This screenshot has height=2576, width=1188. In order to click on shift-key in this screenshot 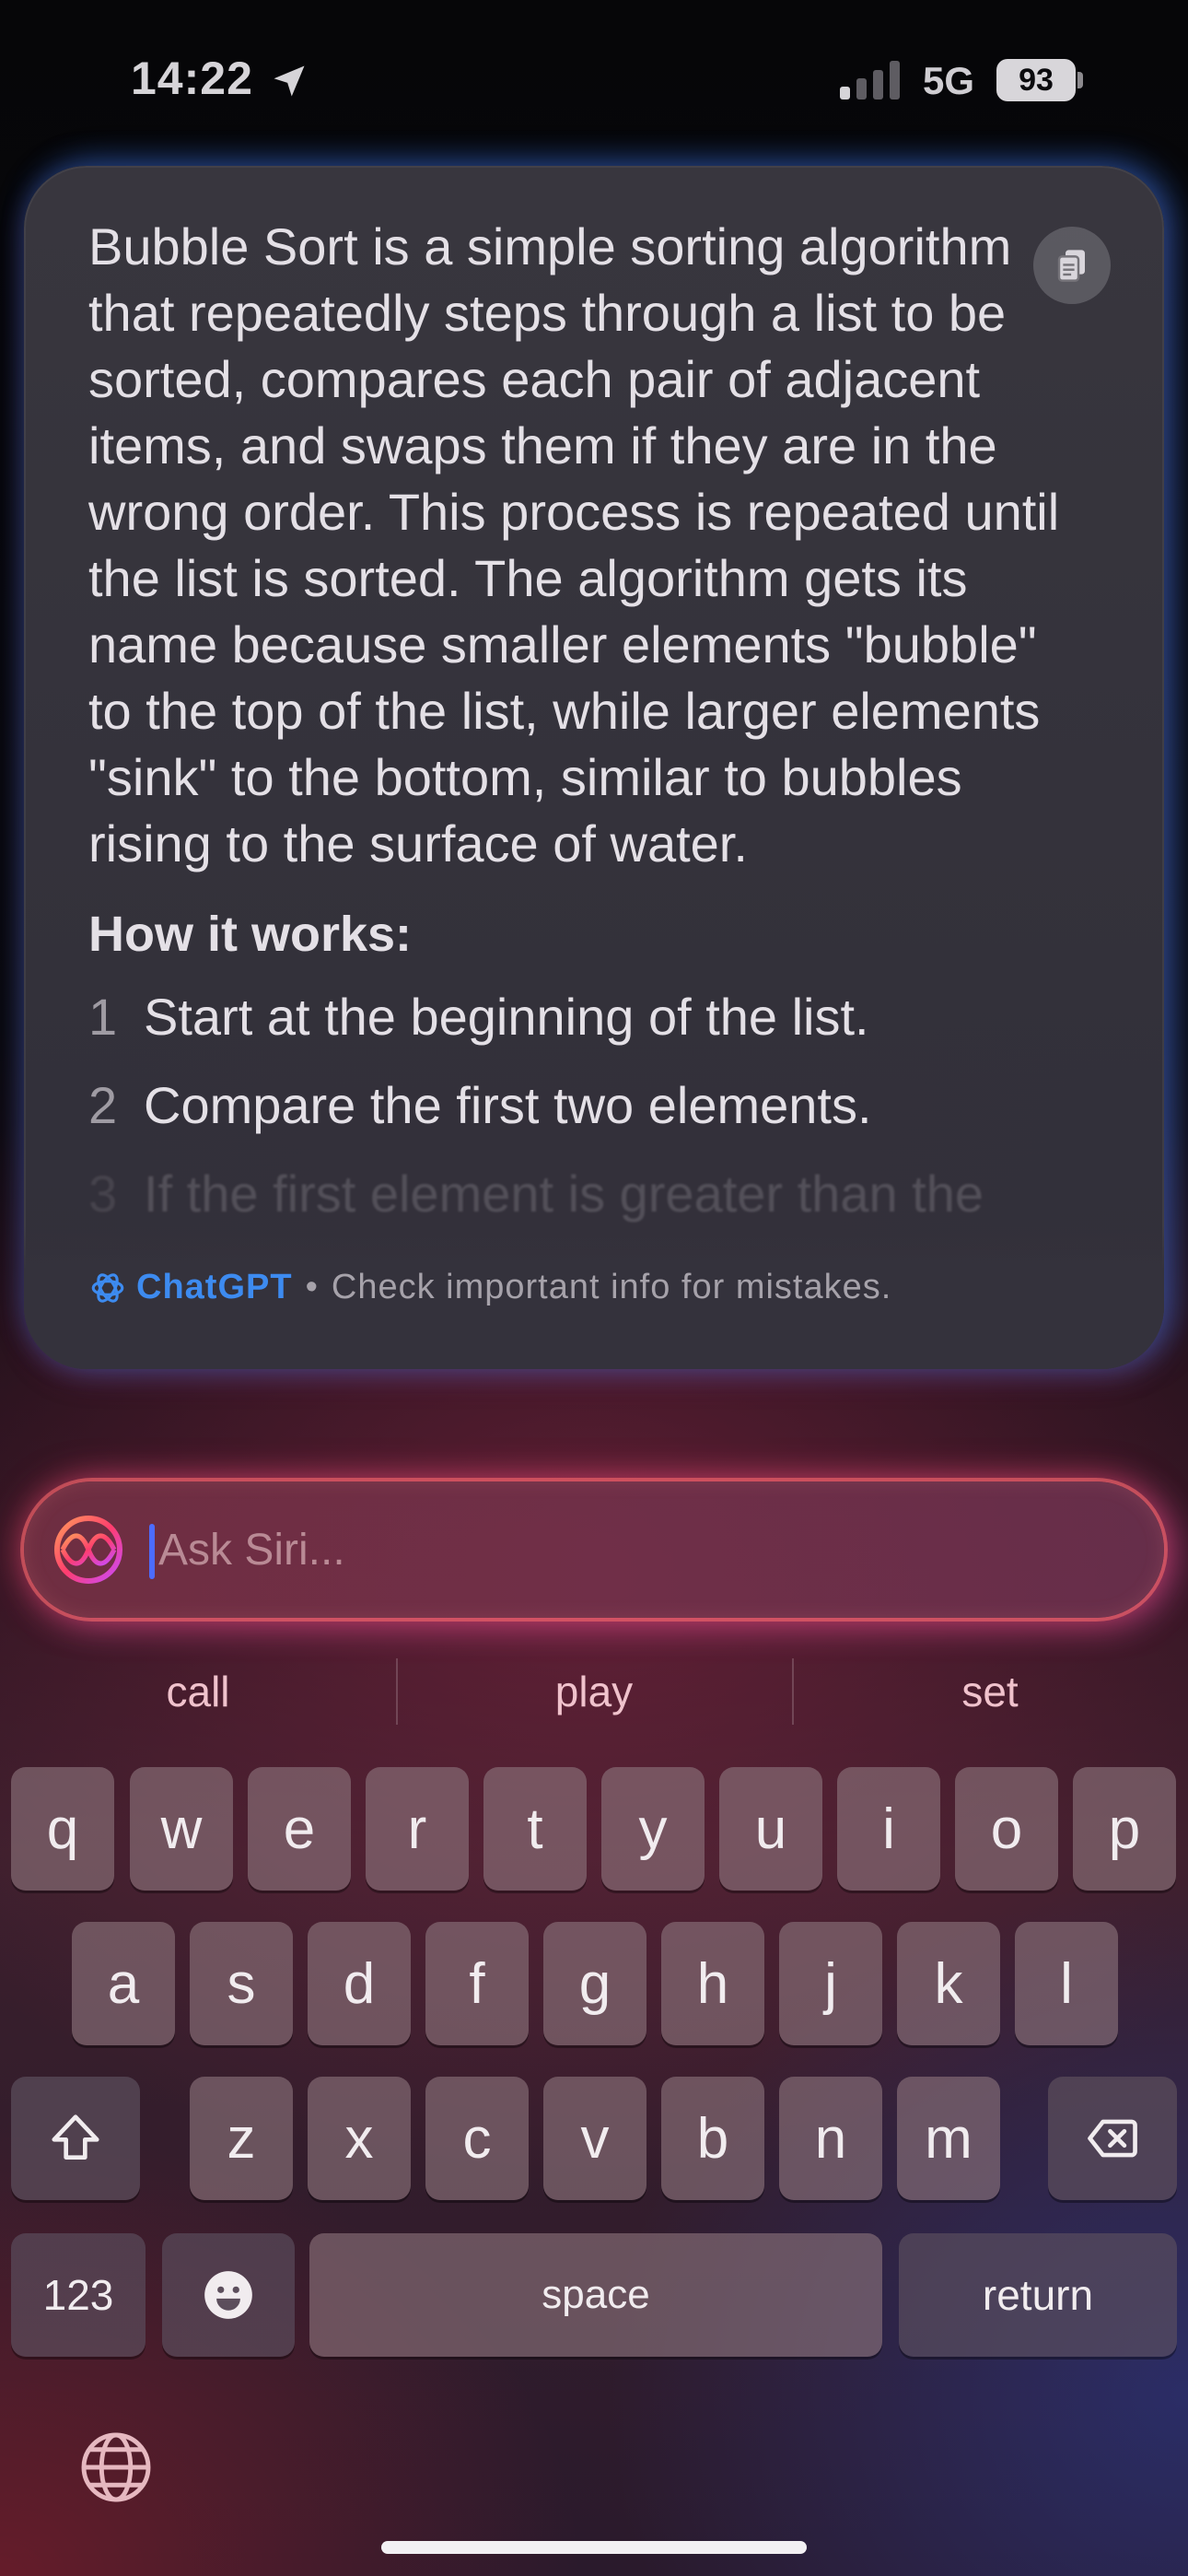, I will do `click(76, 2138)`.